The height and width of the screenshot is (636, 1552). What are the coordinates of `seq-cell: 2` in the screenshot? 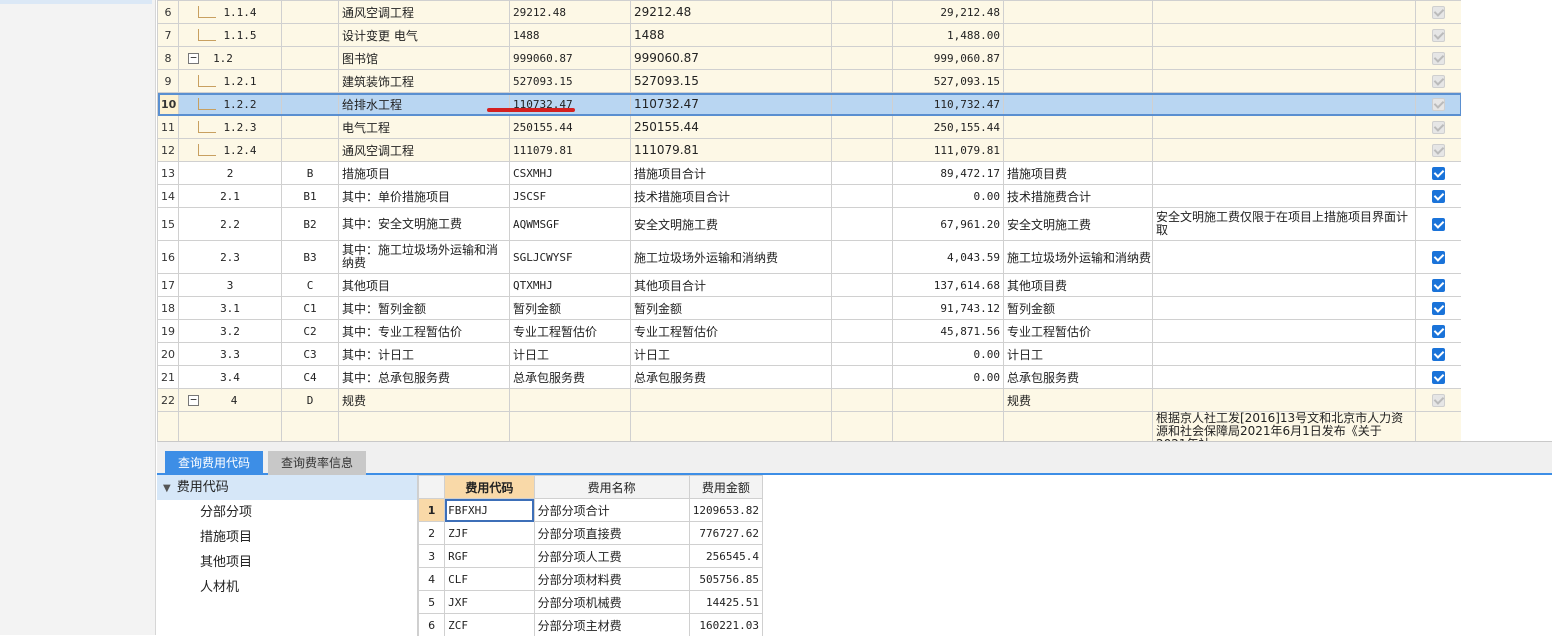 It's located at (230, 173).